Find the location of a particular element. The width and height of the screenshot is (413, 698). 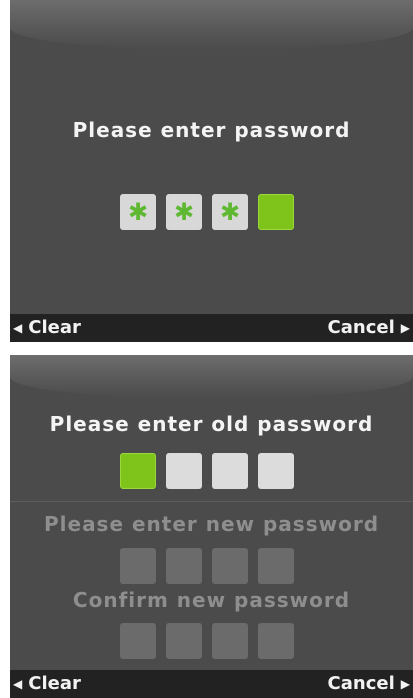

confirm-password-title: Confirm new password is located at coordinates (211, 600).